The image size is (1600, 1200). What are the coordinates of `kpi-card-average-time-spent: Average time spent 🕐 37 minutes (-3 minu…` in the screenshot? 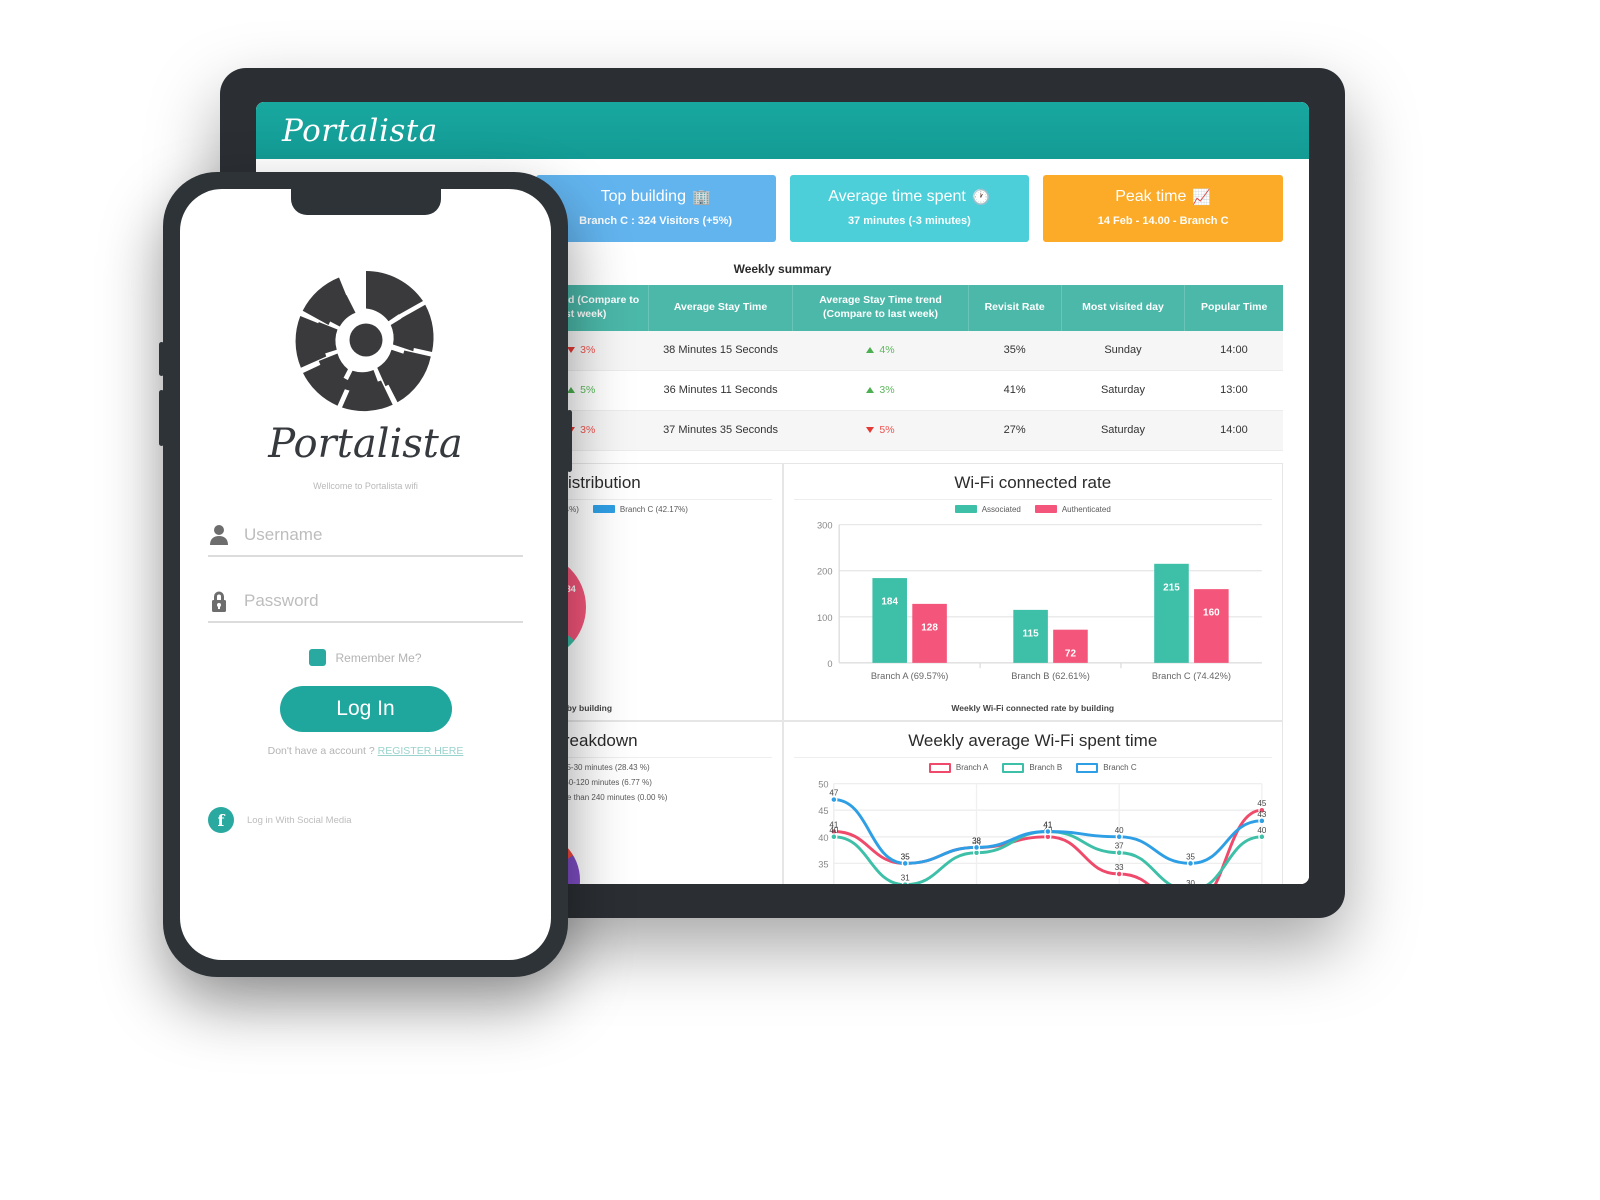 It's located at (909, 209).